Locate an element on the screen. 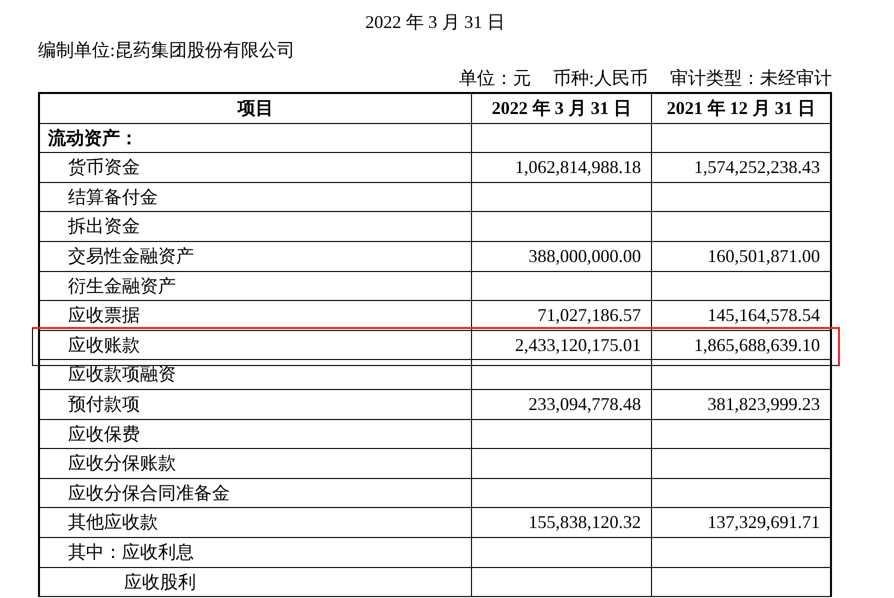 This screenshot has width=894, height=598. row-label: 应收款项融资 is located at coordinates (255, 375).